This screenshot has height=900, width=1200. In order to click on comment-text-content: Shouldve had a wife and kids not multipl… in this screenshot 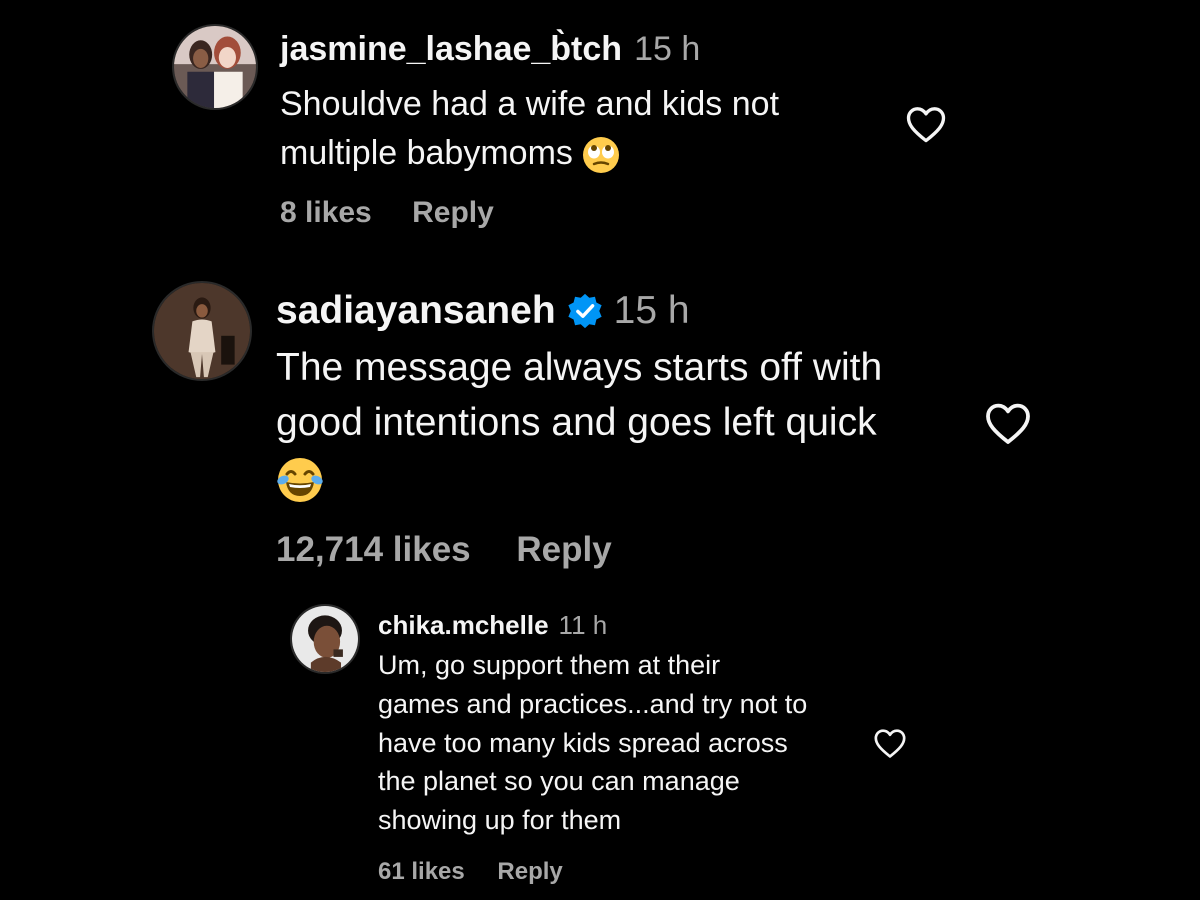, I will do `click(530, 128)`.